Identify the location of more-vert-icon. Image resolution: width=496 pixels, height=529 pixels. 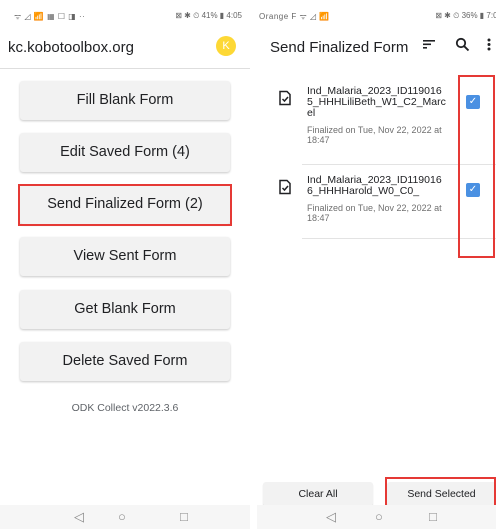
(489, 46).